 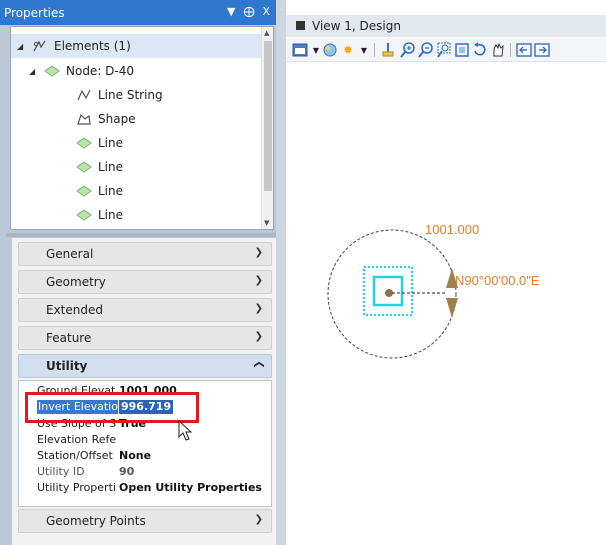 What do you see at coordinates (141, 235) in the screenshot?
I see `panel-splitter` at bounding box center [141, 235].